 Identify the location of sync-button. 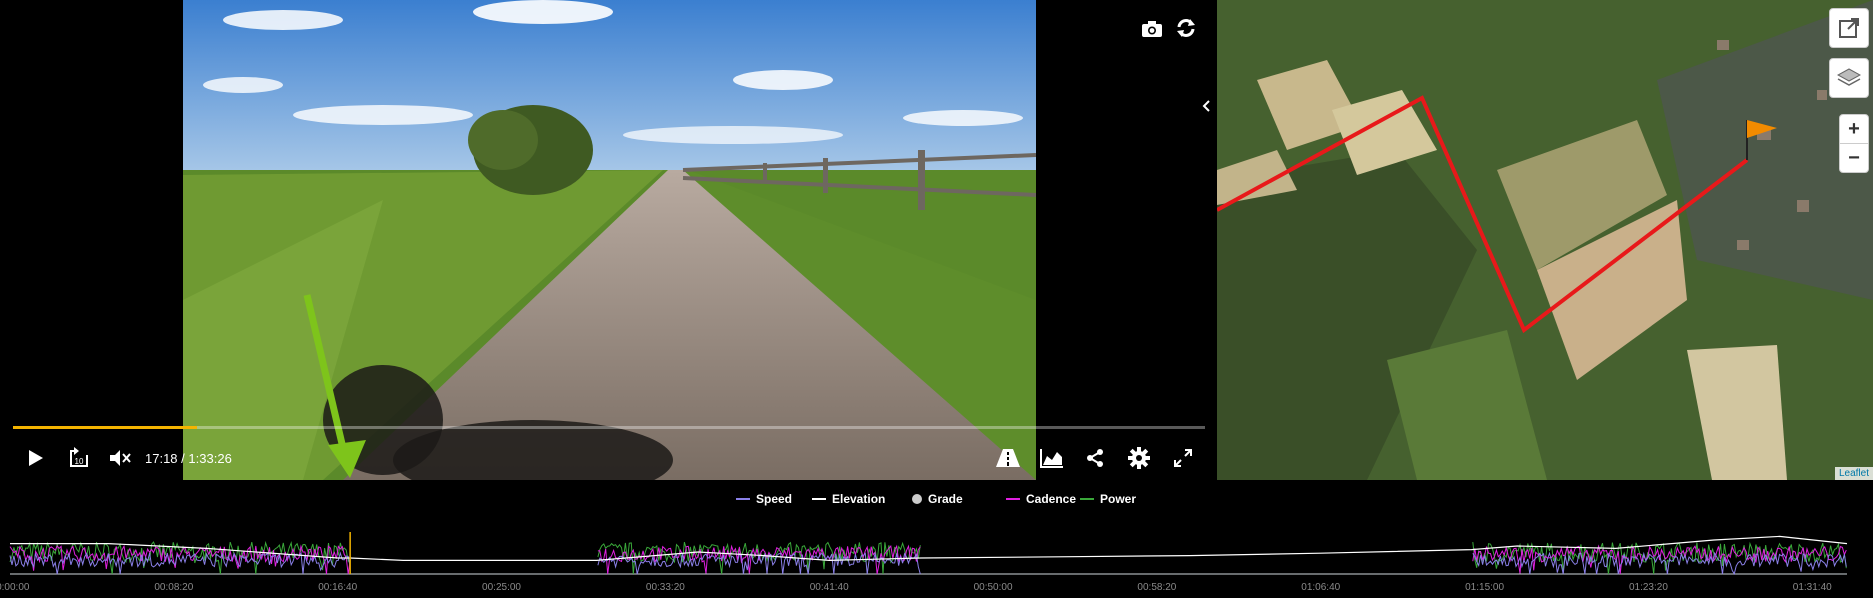
(1186, 28).